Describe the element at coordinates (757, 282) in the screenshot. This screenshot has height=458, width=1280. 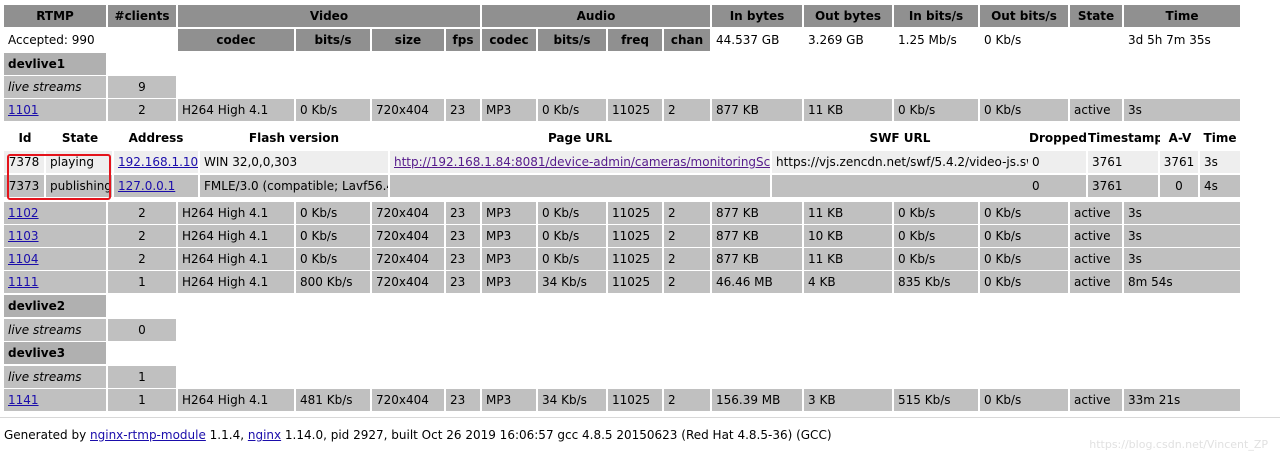
I see `stream-in-bytes: 46.46 MB` at that location.